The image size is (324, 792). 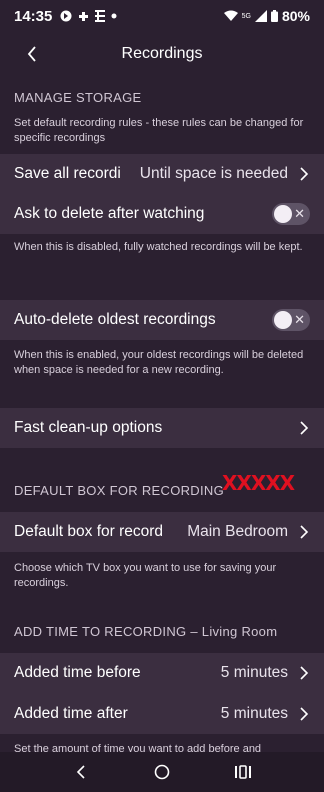 I want to click on back-nav-icon, so click(x=80, y=772).